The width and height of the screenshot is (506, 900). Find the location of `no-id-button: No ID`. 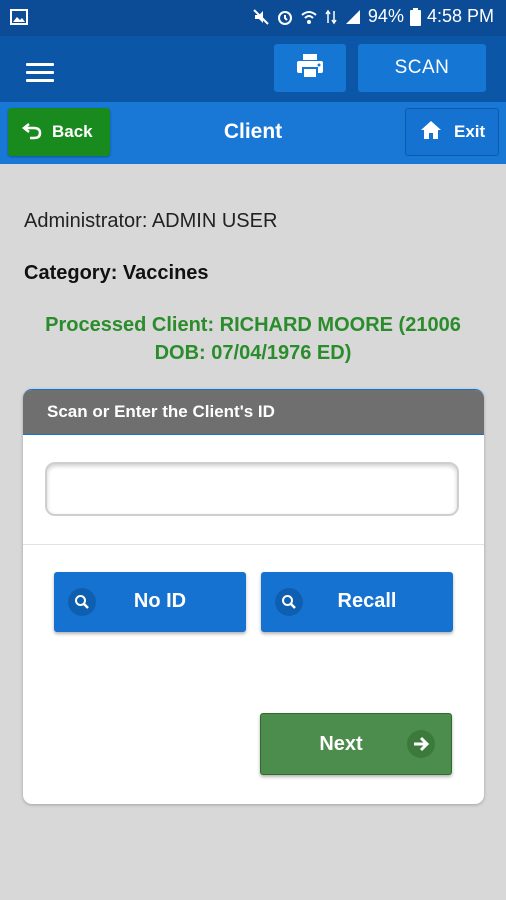

no-id-button: No ID is located at coordinates (150, 602).